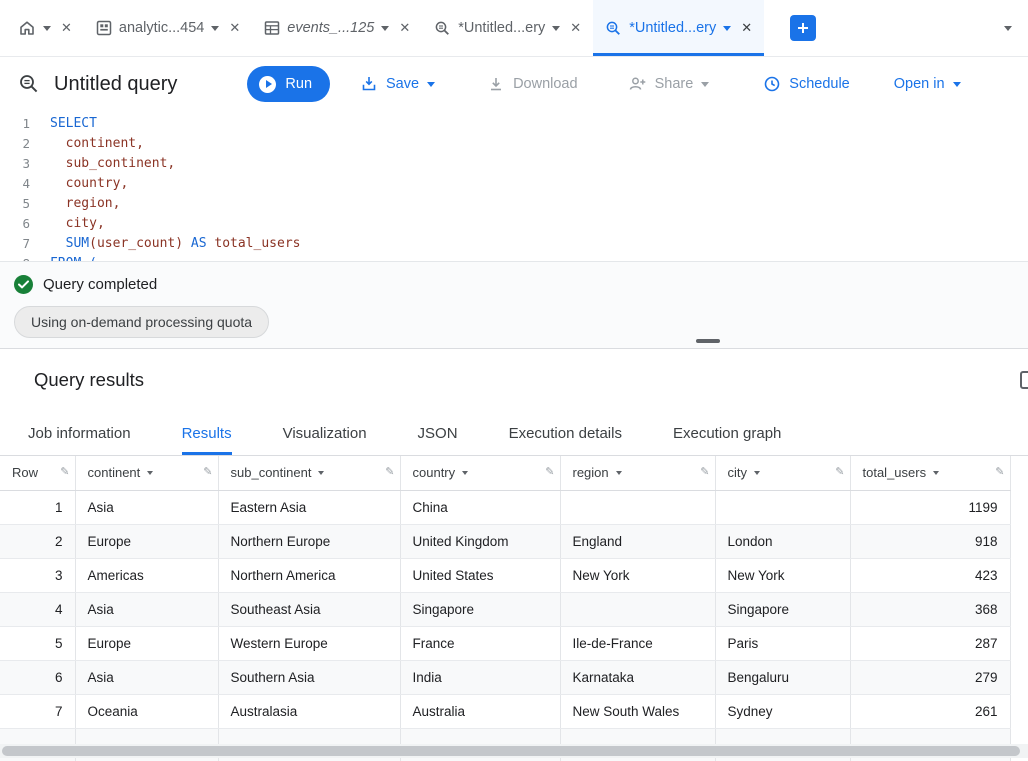 This screenshot has height=761, width=1028. What do you see at coordinates (708, 341) in the screenshot?
I see `panel-resize-handle` at bounding box center [708, 341].